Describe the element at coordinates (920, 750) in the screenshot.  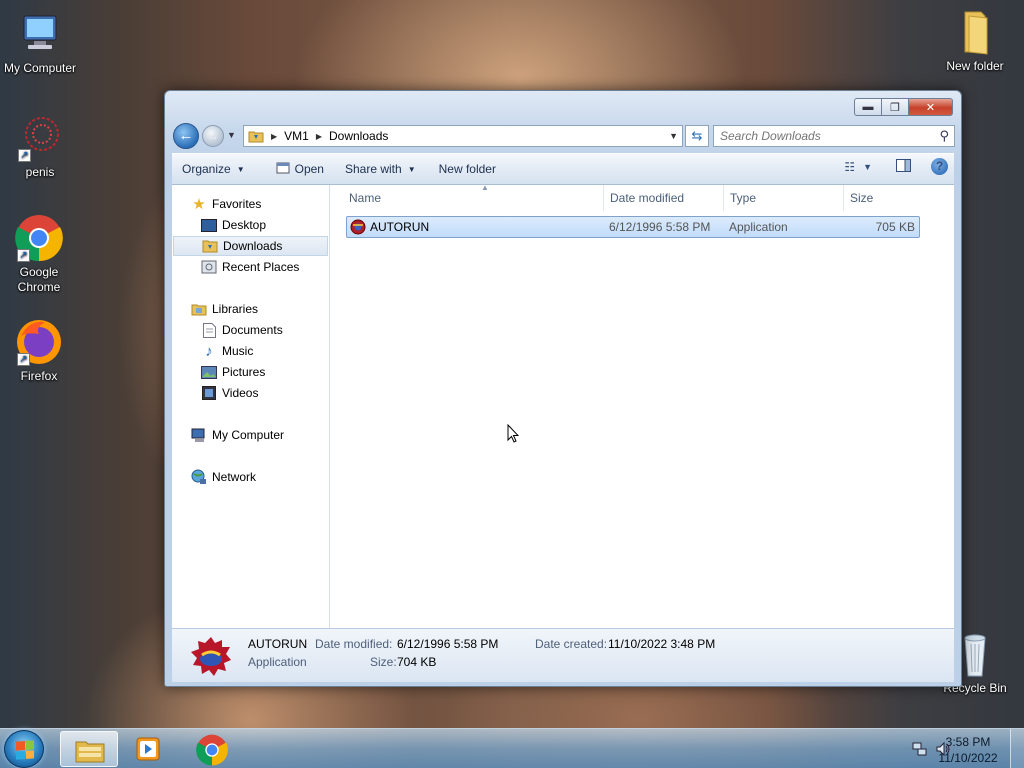
I see `network-status-icon` at that location.